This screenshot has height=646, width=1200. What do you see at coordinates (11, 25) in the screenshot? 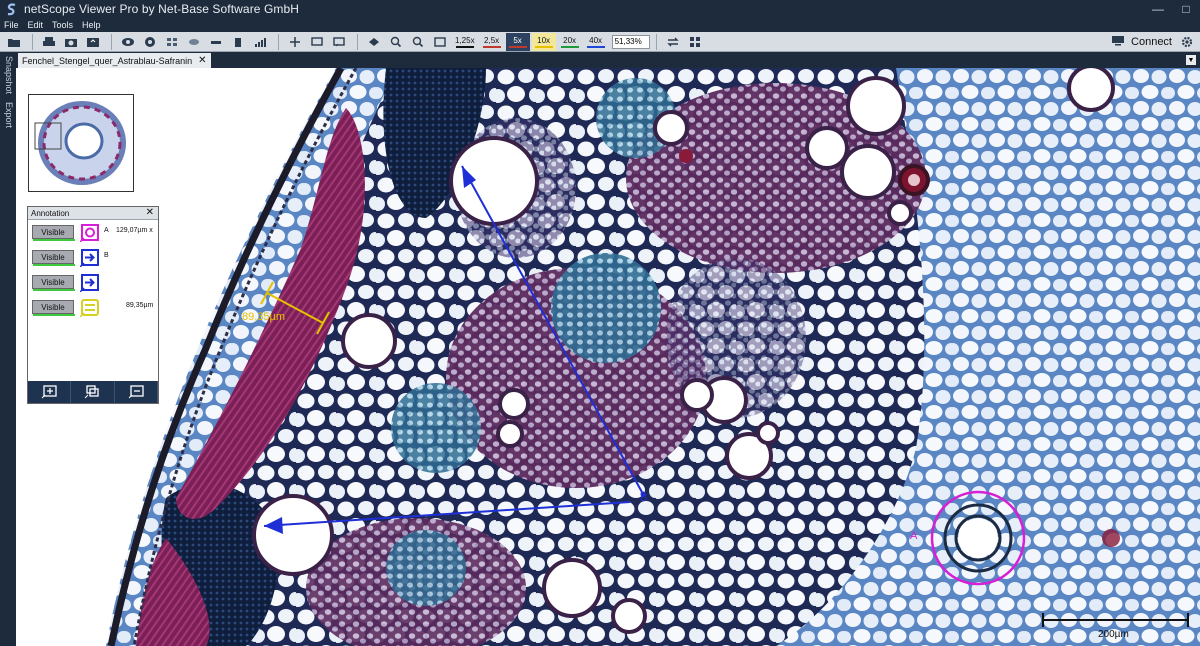
I see `menu-file: File` at bounding box center [11, 25].